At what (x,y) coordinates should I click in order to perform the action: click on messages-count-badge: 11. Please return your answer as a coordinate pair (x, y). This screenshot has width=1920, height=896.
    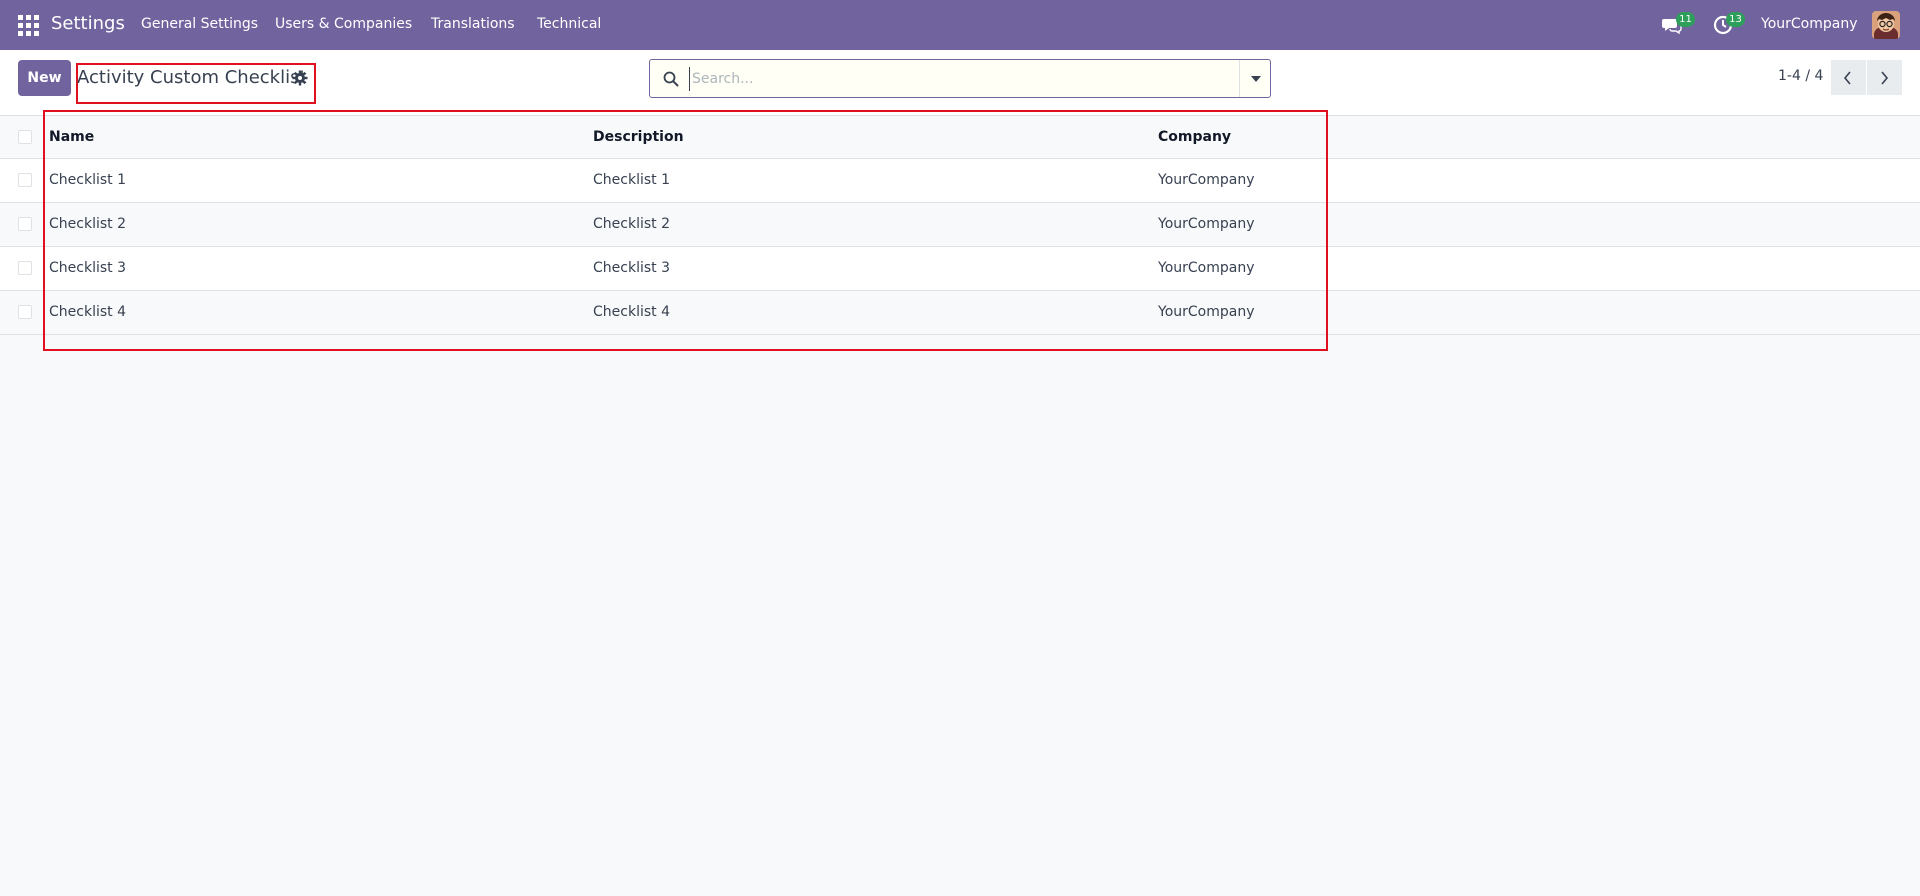
    Looking at the image, I should click on (1685, 19).